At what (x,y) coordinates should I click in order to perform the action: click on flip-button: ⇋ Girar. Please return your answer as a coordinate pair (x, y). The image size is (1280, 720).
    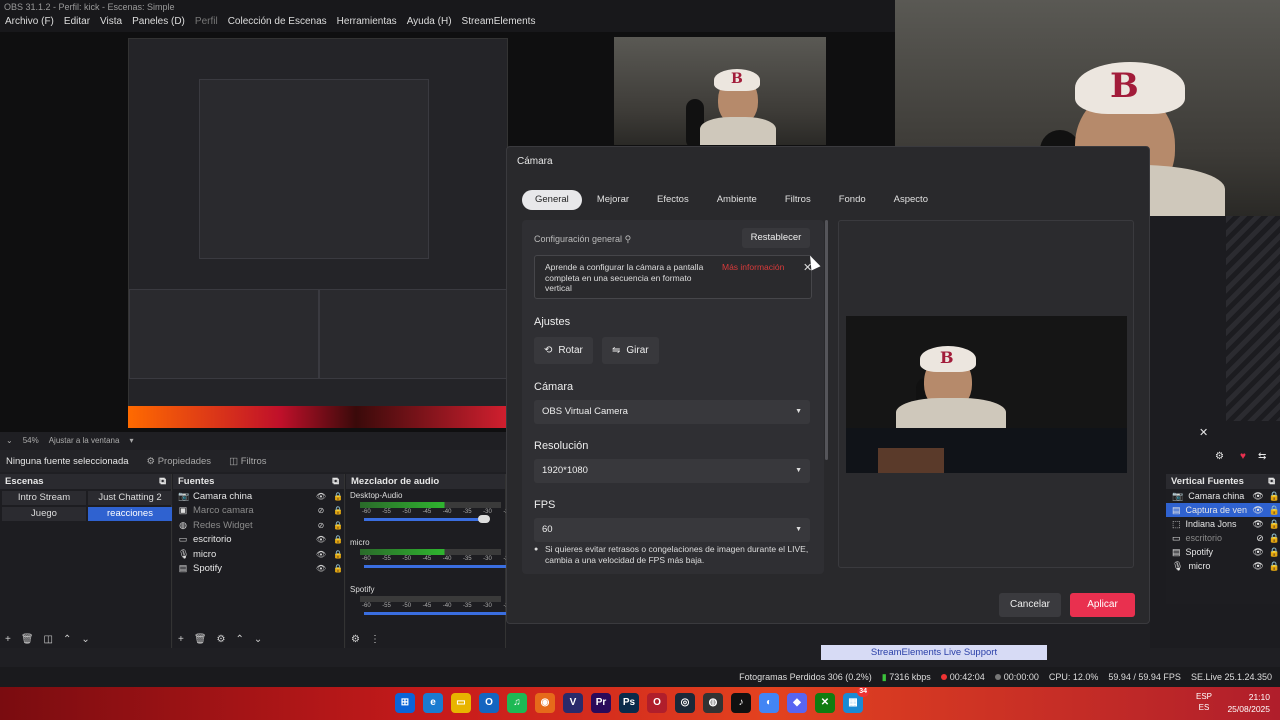
    Looking at the image, I should click on (630, 350).